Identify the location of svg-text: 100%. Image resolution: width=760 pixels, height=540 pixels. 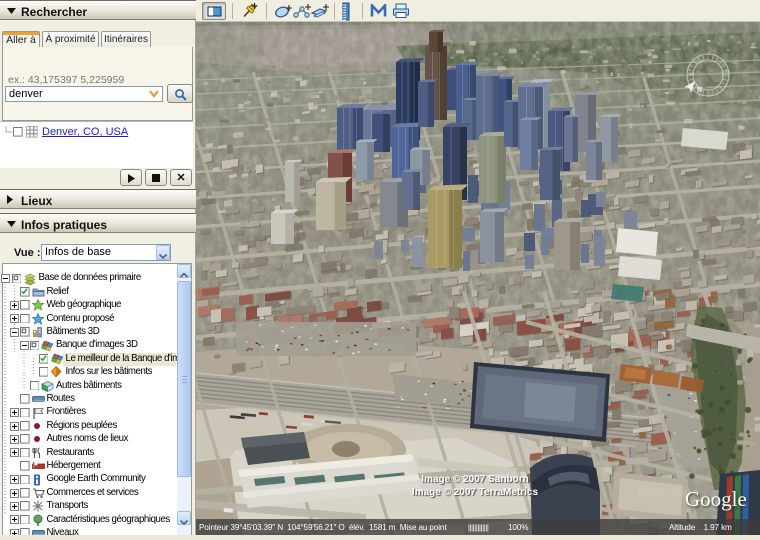
(518, 527).